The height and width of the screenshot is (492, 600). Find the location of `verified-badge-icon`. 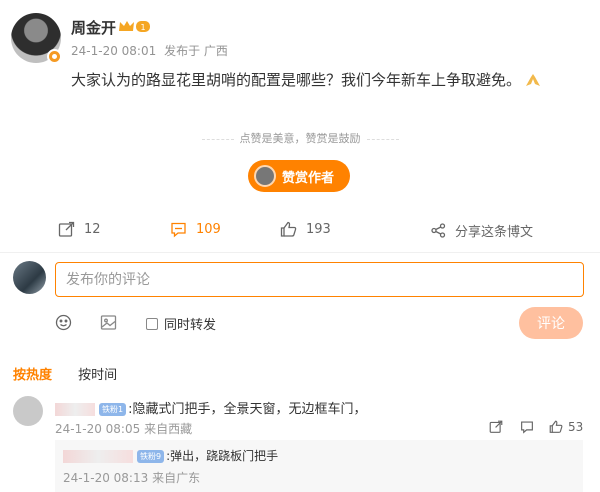

verified-badge-icon is located at coordinates (54, 56).